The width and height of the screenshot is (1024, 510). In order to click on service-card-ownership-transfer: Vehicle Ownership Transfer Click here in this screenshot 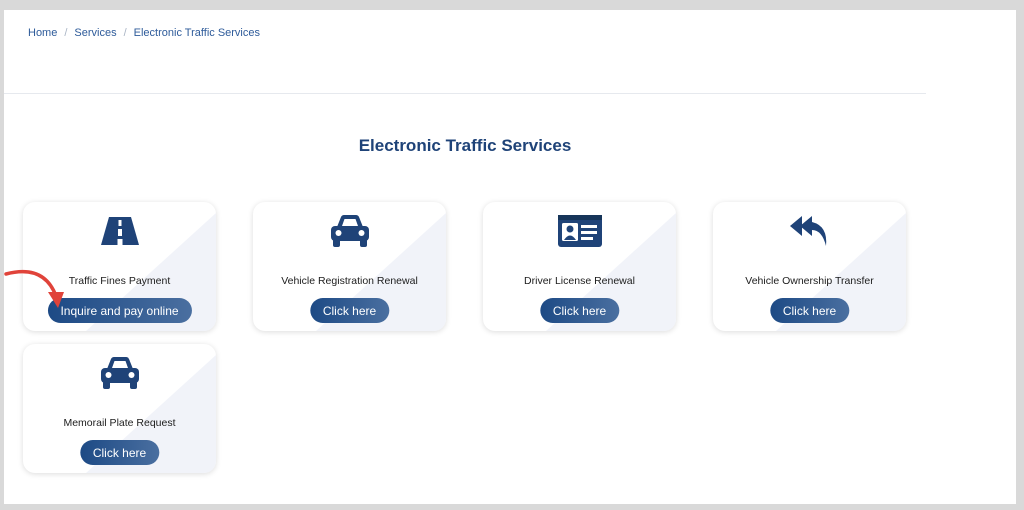, I will do `click(809, 266)`.